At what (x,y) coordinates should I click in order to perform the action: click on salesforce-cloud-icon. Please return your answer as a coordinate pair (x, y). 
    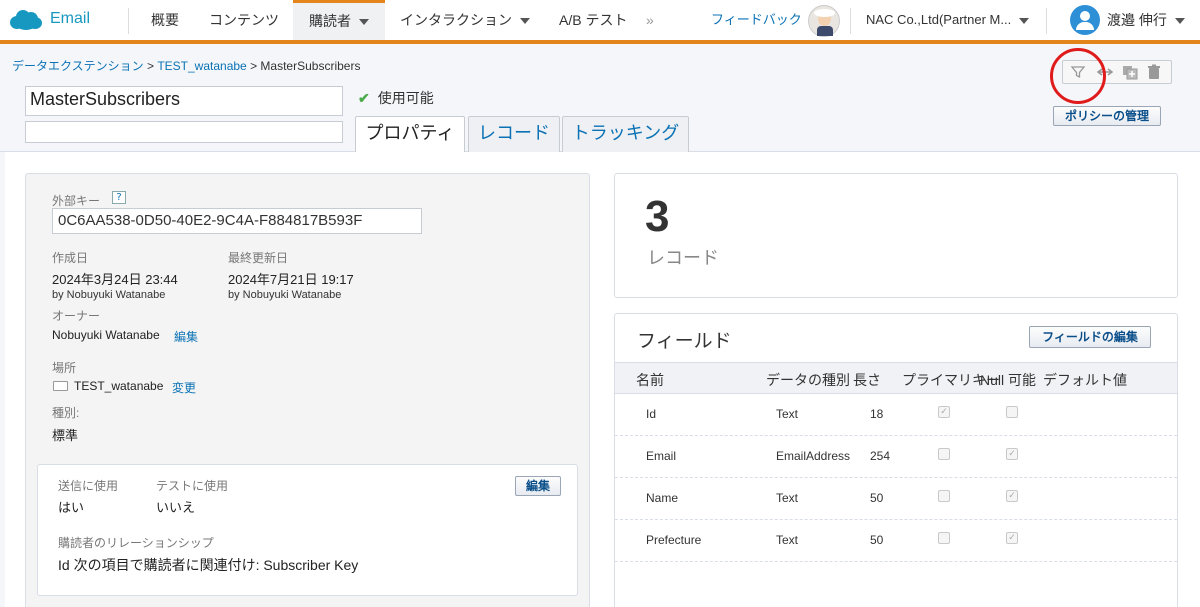
    Looking at the image, I should click on (27, 19).